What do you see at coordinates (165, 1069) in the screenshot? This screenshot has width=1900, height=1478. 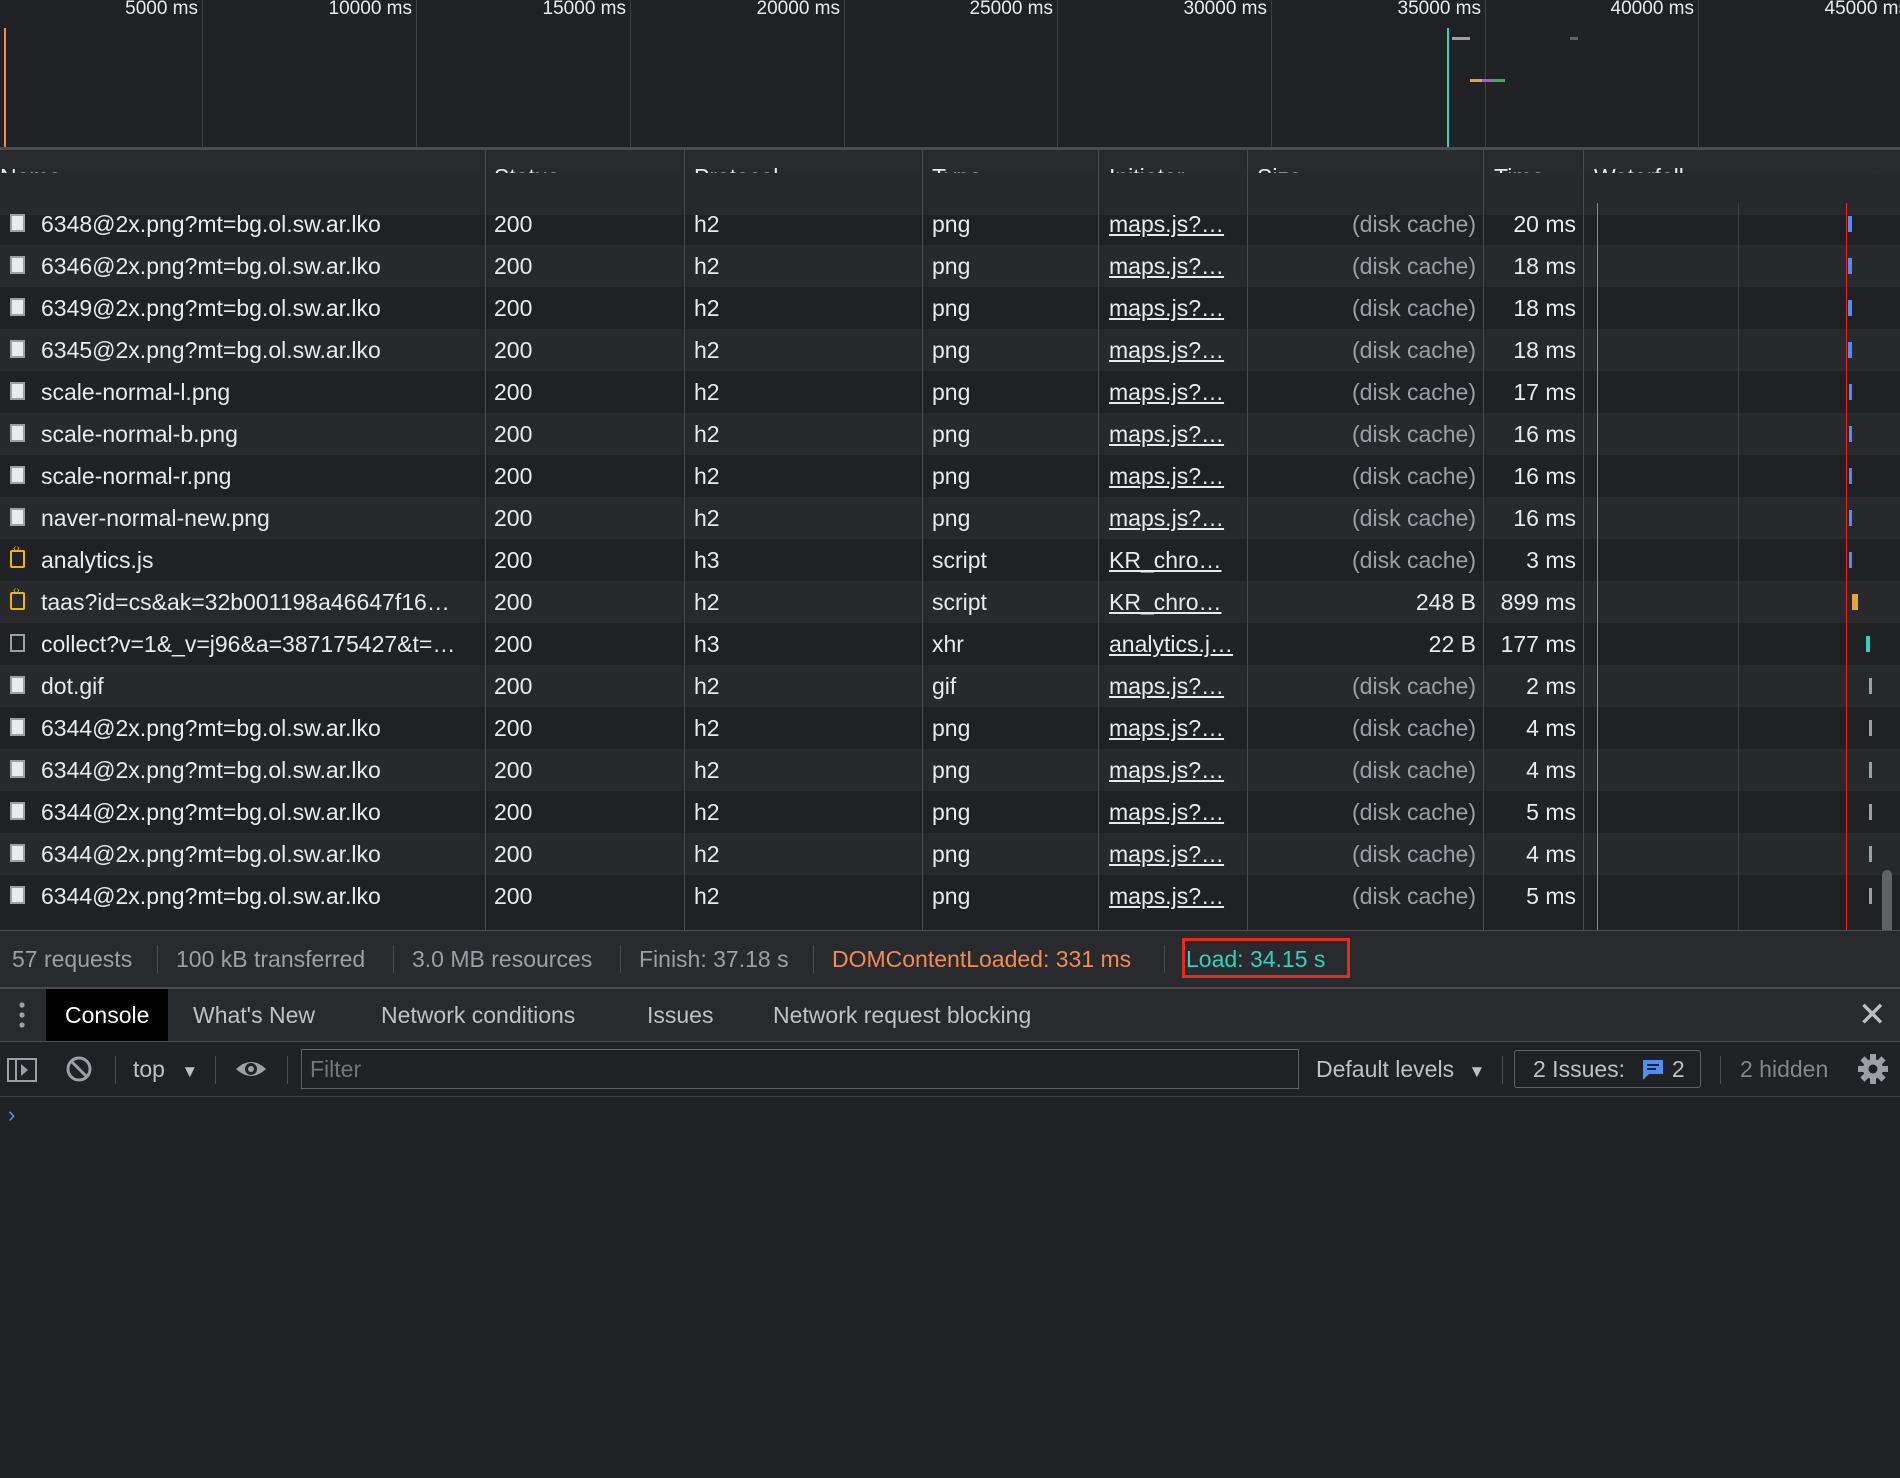 I see `context-selector: top ▼` at bounding box center [165, 1069].